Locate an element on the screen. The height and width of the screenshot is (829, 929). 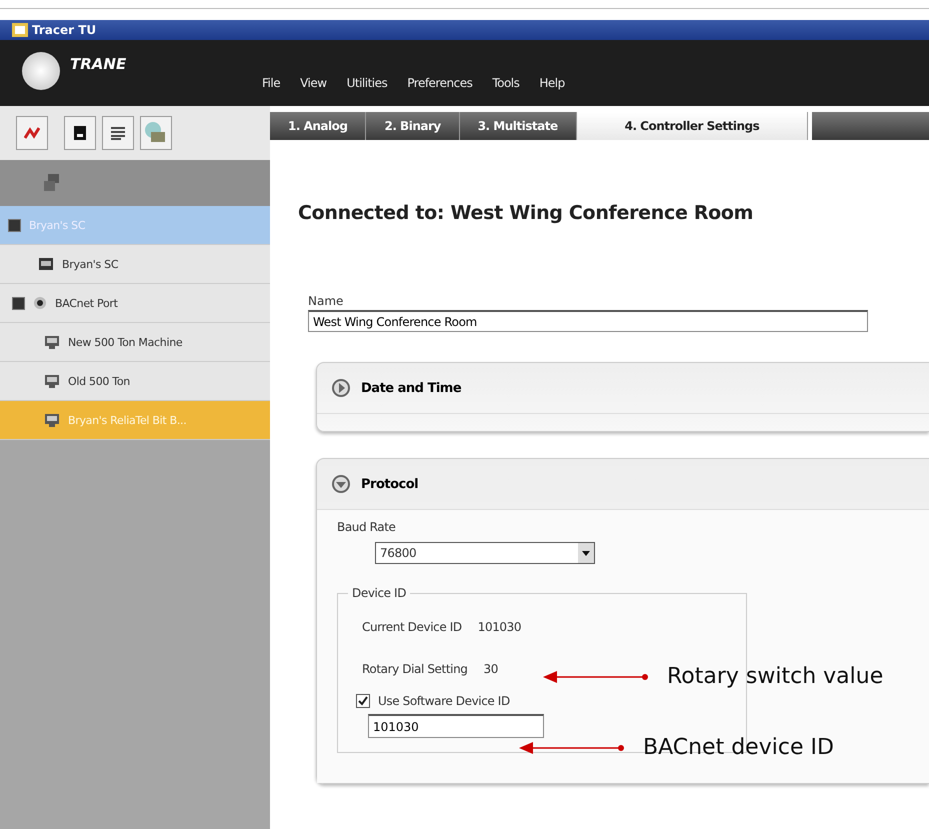
section-title: Protocol is located at coordinates (389, 484).